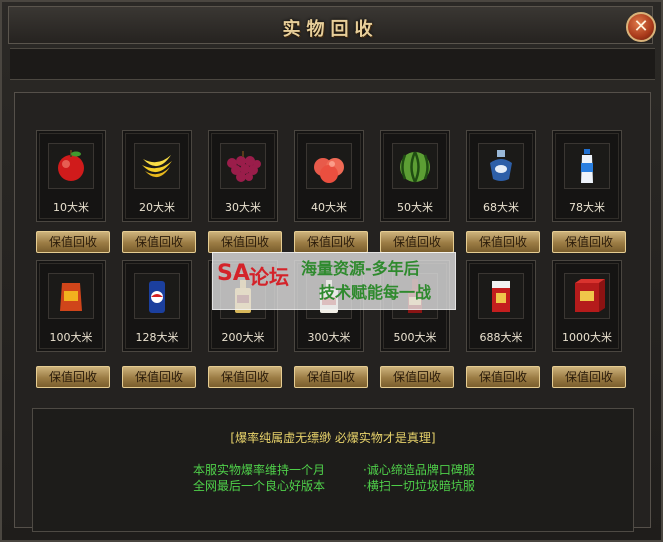 Image resolution: width=663 pixels, height=542 pixels. I want to click on item-slot: 1000大米, so click(587, 306).